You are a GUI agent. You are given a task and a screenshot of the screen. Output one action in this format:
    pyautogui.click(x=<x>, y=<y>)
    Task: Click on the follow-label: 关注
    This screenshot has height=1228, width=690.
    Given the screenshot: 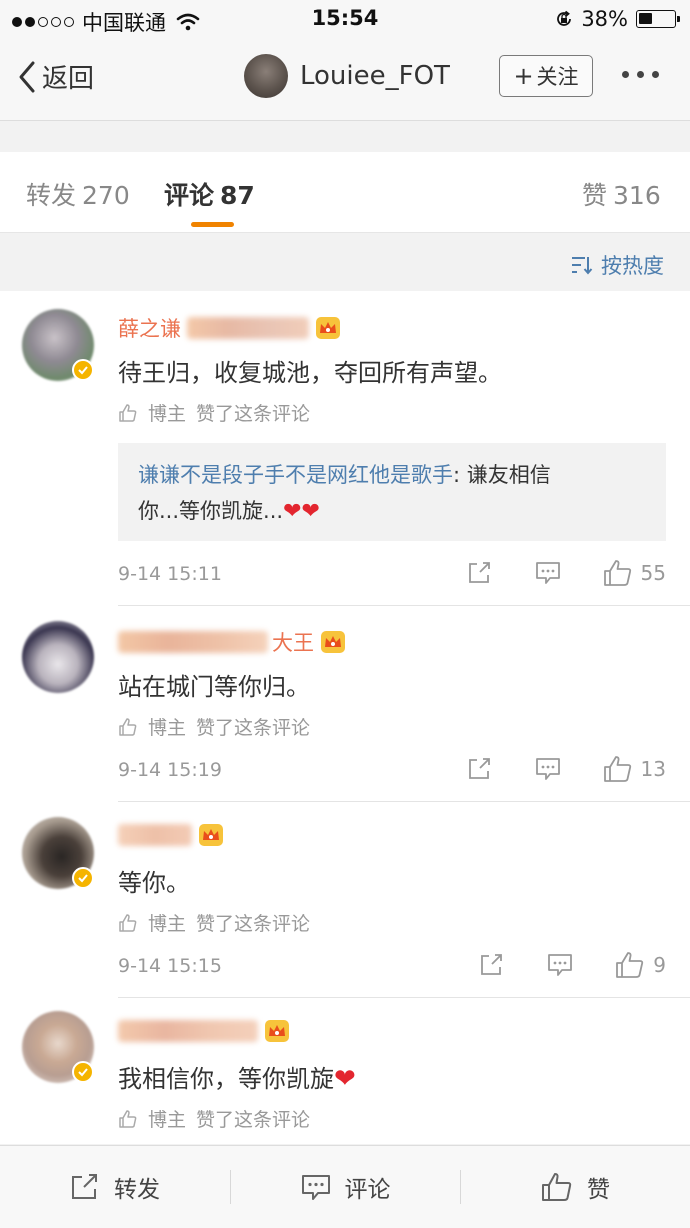 What is the action you would take?
    pyautogui.click(x=557, y=77)
    